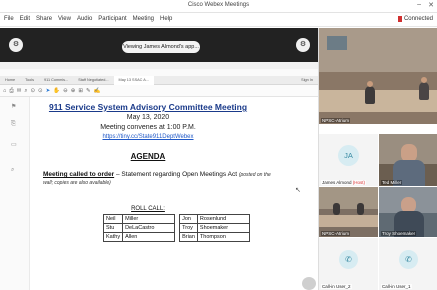  What do you see at coordinates (188, 219) in the screenshot?
I see `table-cell: Jon` at bounding box center [188, 219].